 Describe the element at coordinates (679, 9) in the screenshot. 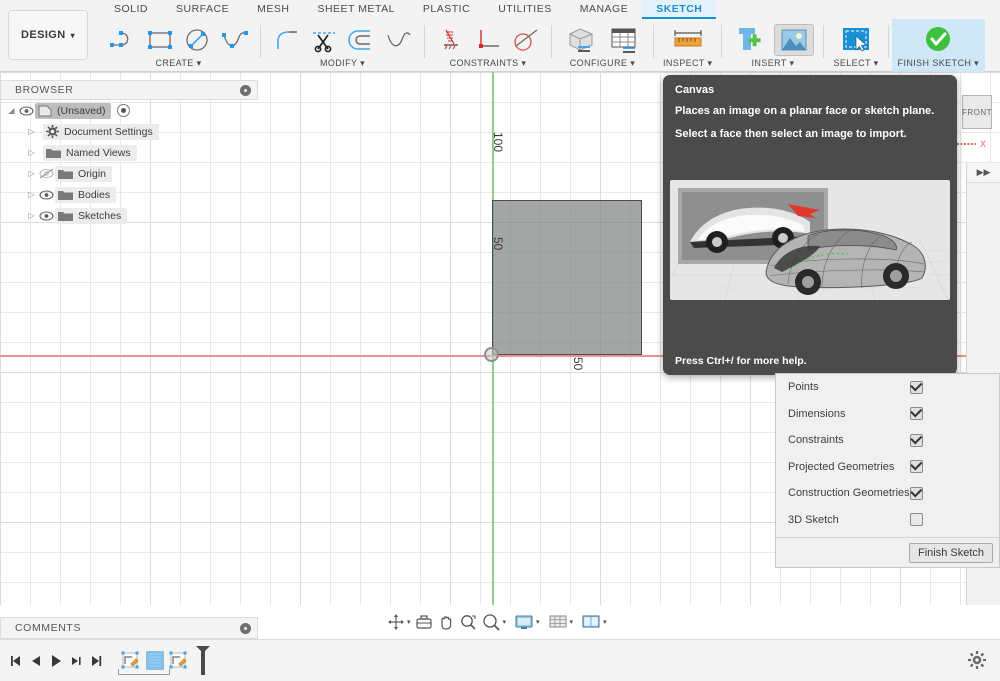

I see `tab-sketch: SKETCH` at that location.